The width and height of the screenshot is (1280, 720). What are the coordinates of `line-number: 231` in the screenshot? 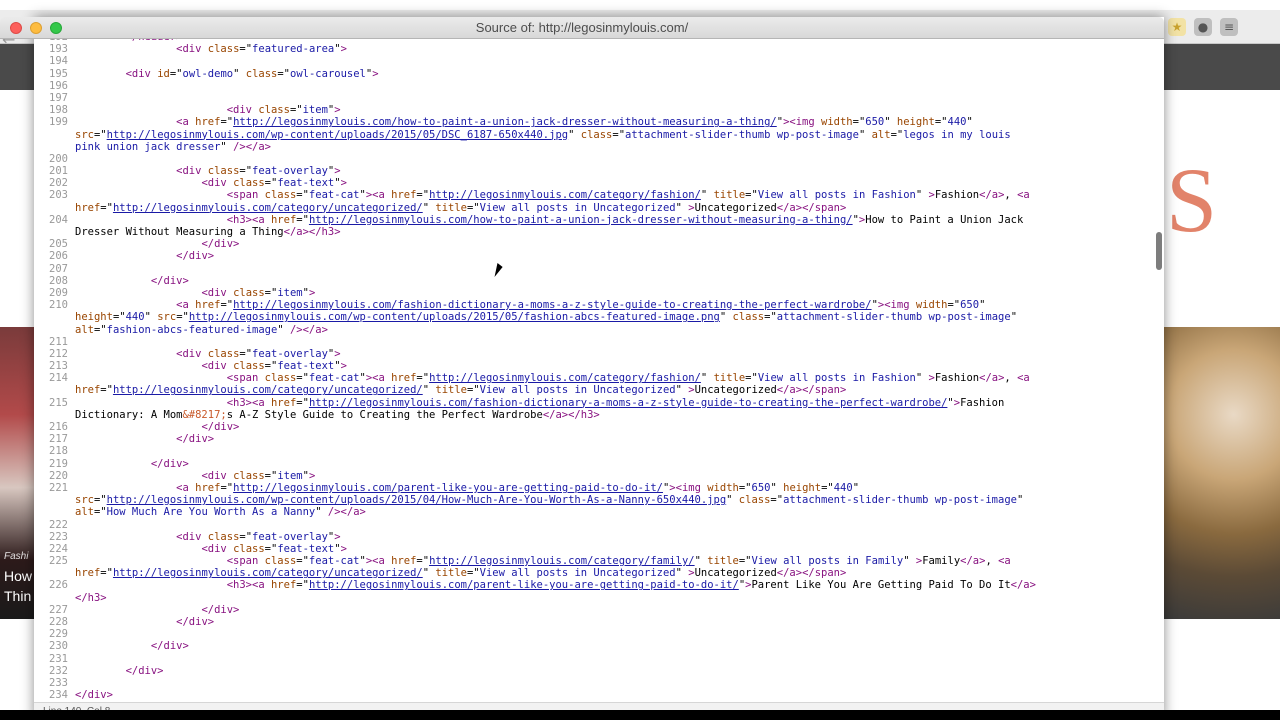 It's located at (58, 658).